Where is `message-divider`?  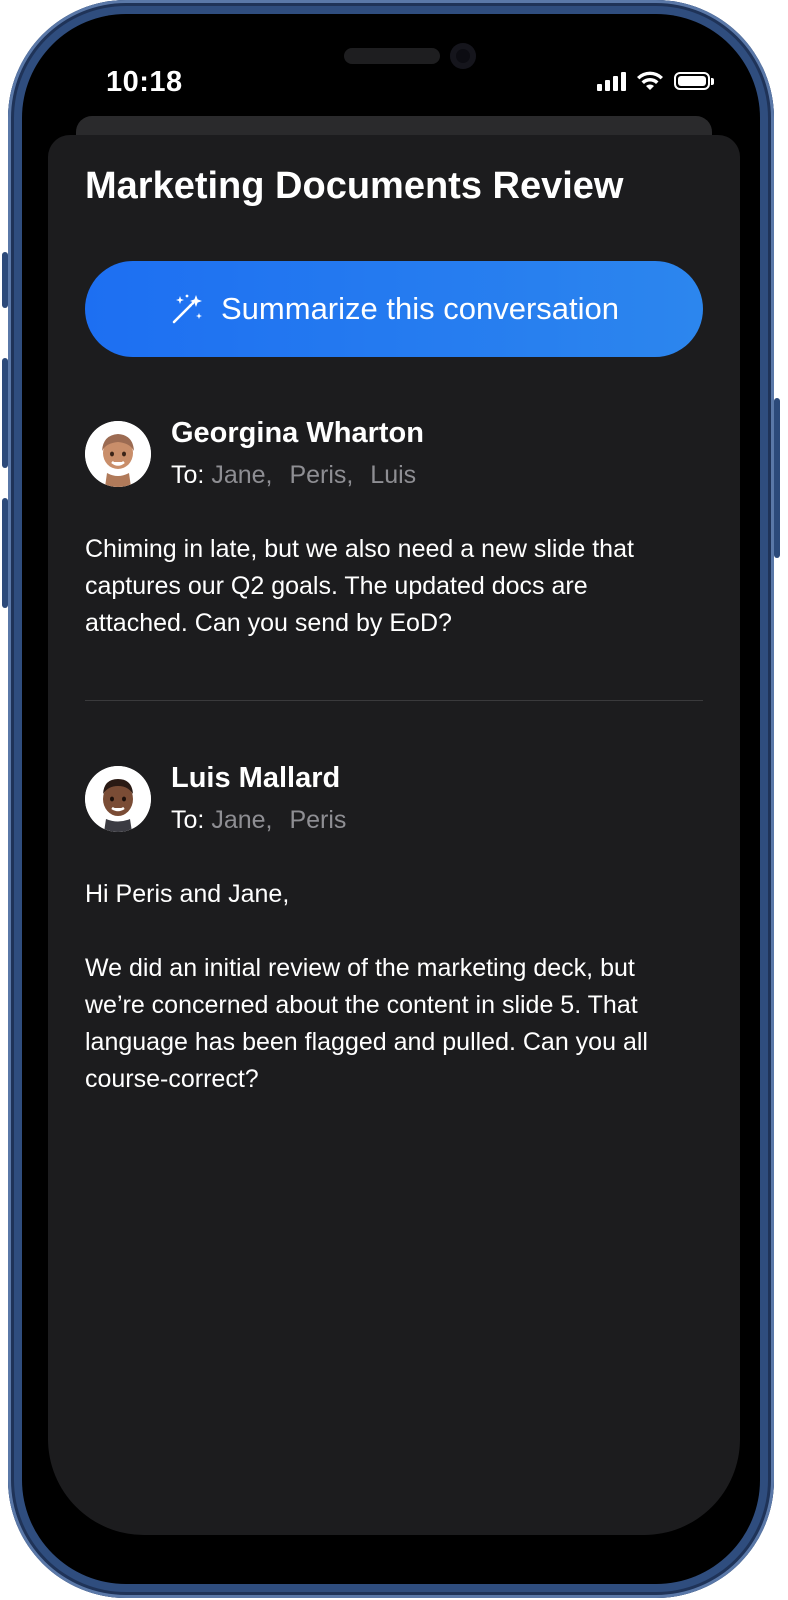 message-divider is located at coordinates (394, 700).